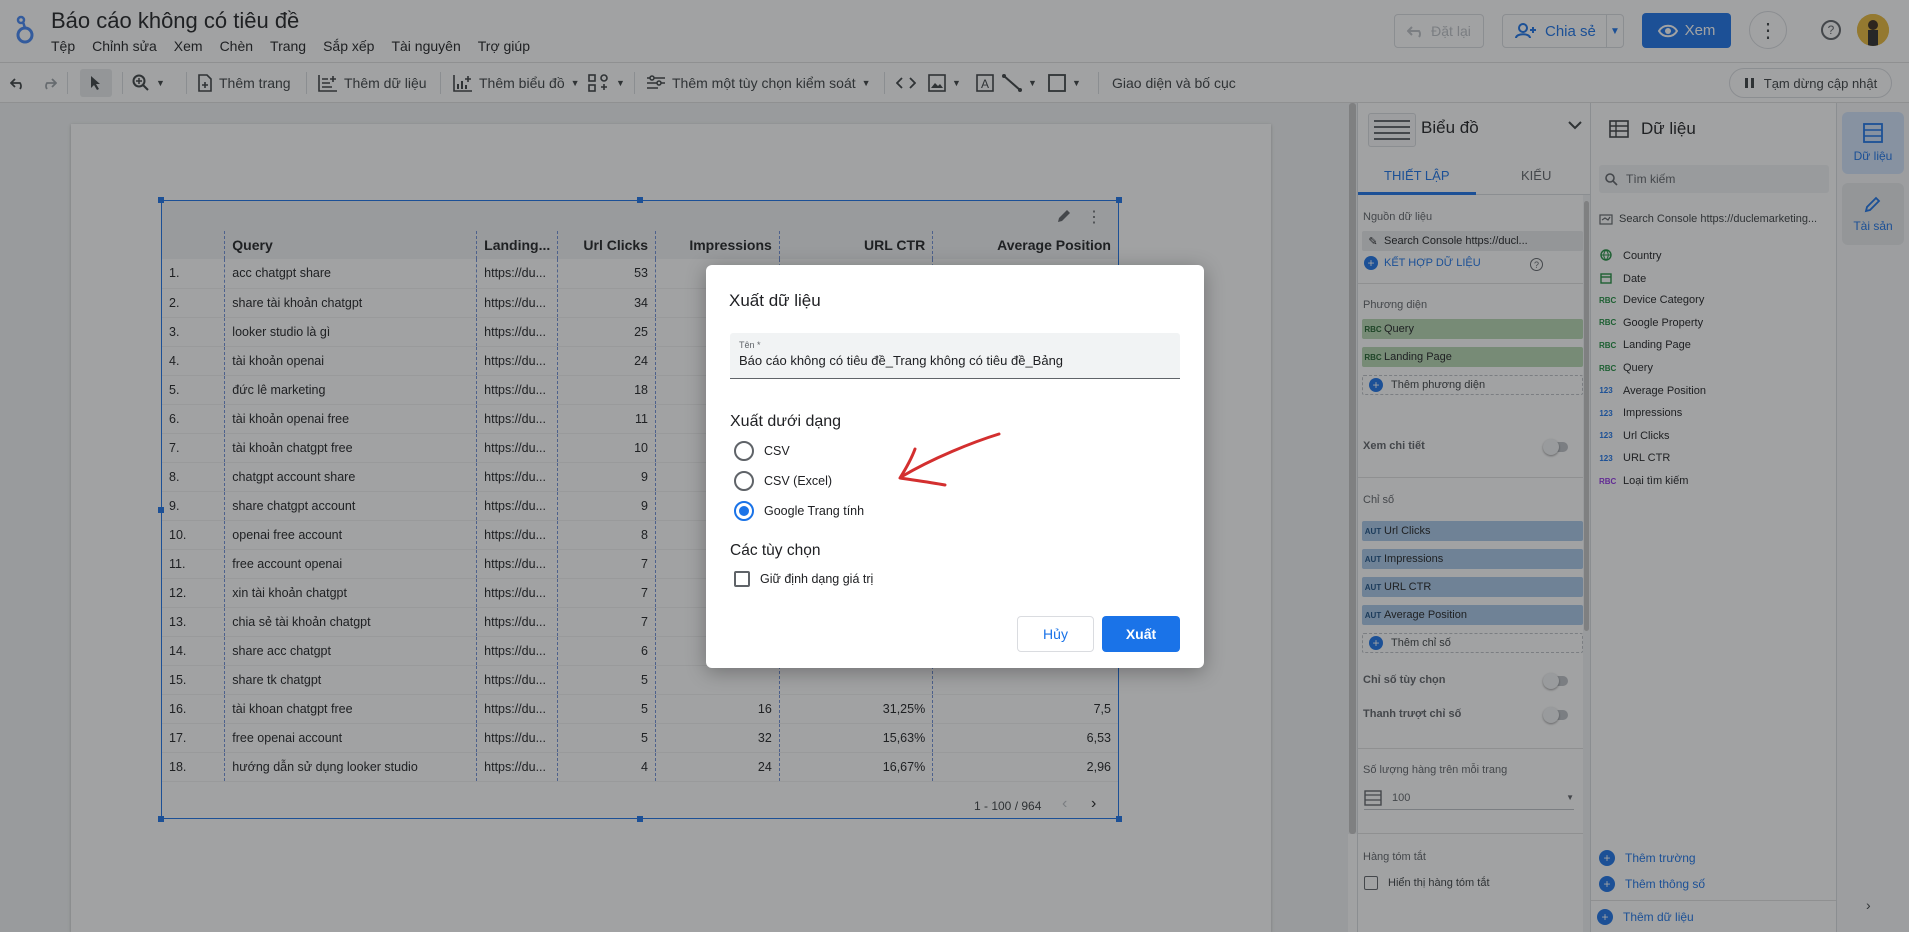 This screenshot has width=1909, height=932. Describe the element at coordinates (742, 579) in the screenshot. I see `checkbox-icon` at that location.